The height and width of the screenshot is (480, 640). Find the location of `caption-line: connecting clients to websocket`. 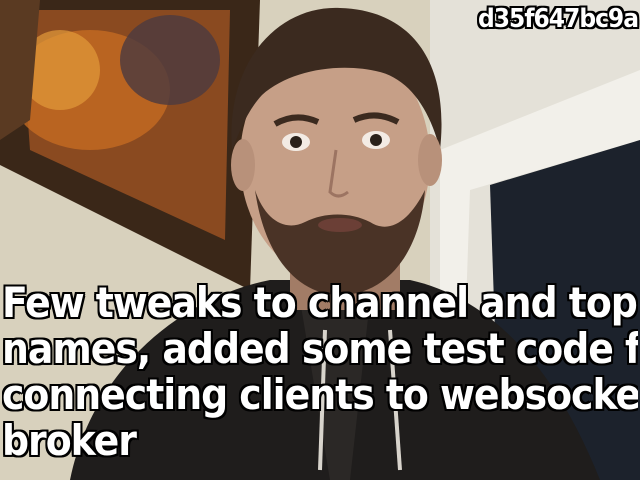

caption-line: connecting clients to websocket is located at coordinates (320, 394).